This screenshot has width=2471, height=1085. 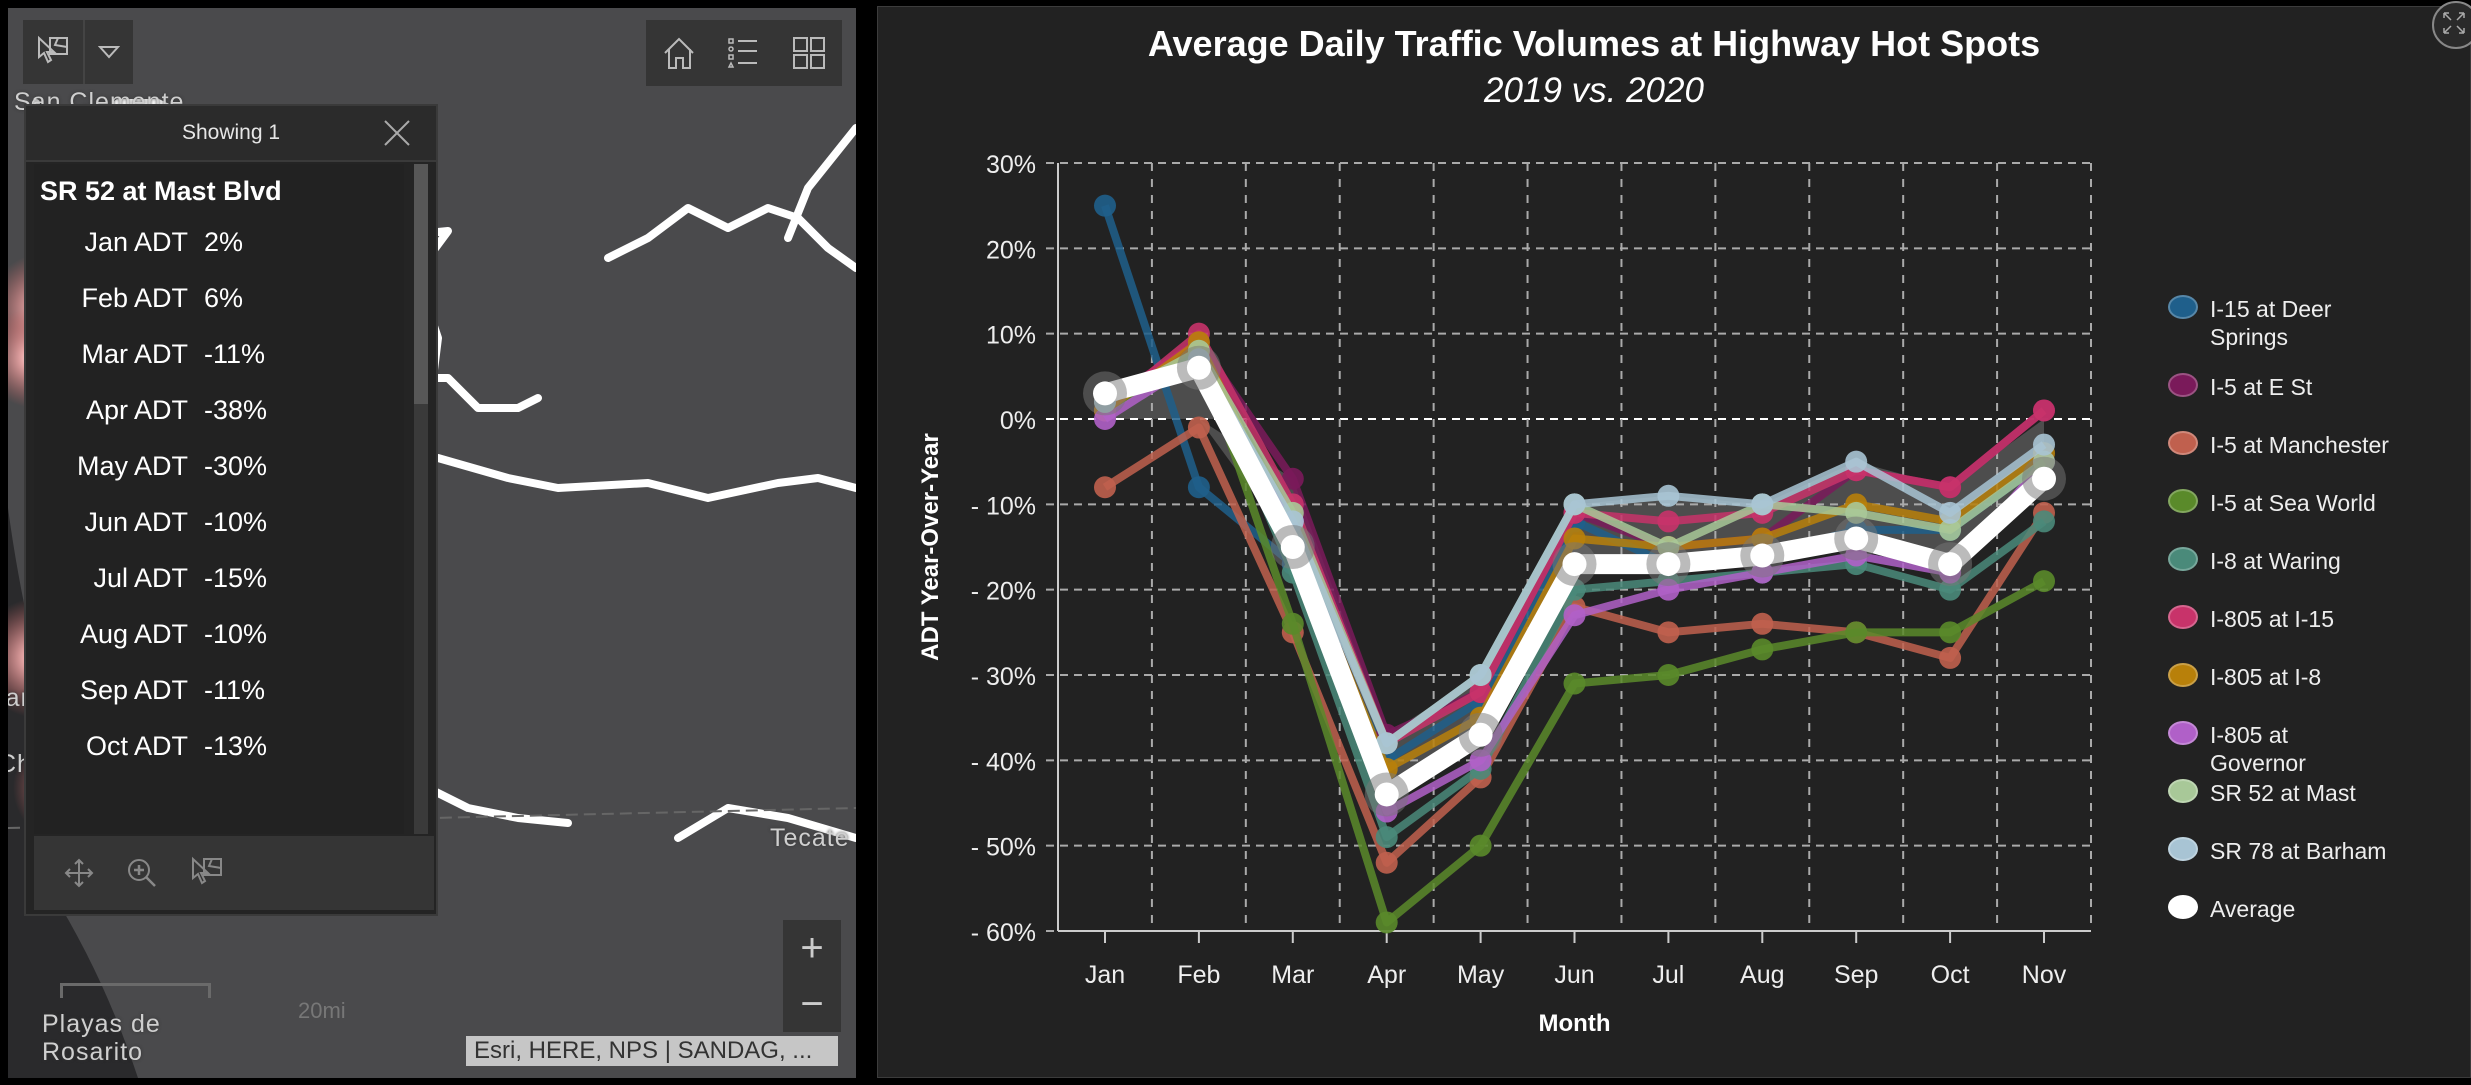 I want to click on legend-item: I-5 at Manchester, so click(x=2279, y=460).